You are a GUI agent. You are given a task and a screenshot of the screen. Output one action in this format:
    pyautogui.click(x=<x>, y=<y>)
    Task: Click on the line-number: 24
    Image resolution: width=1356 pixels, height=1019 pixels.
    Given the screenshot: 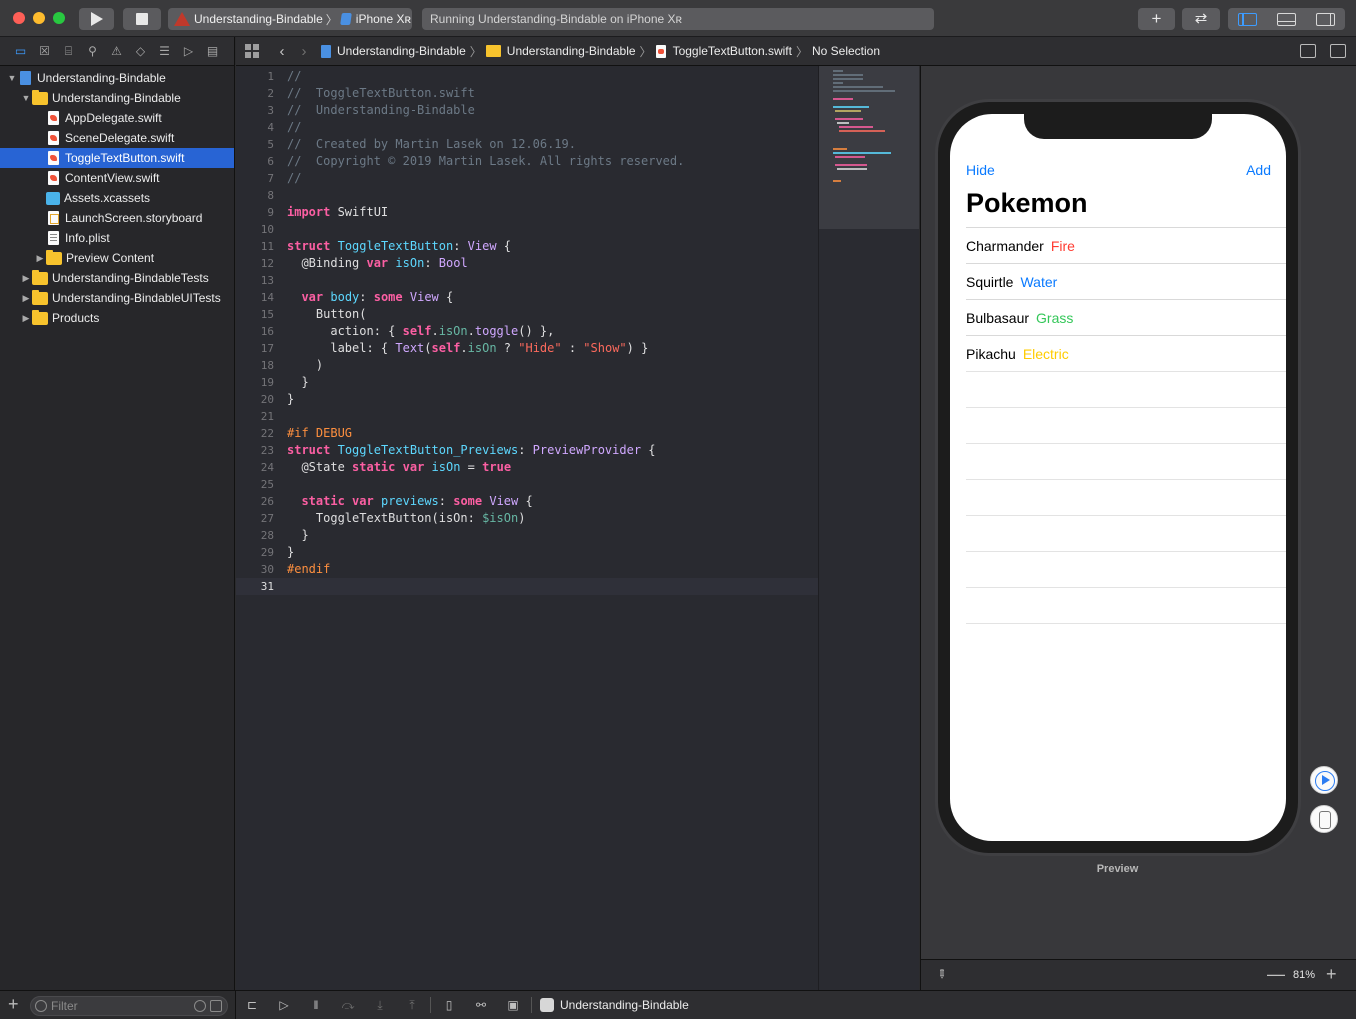 What is the action you would take?
    pyautogui.click(x=255, y=467)
    